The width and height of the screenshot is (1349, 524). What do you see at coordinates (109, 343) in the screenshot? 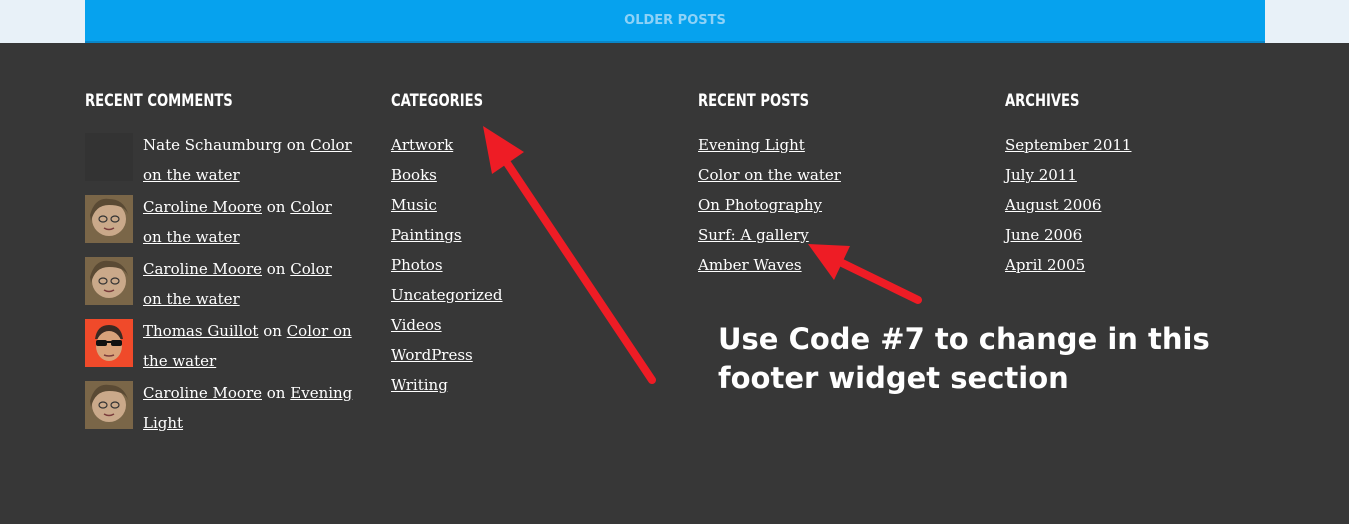
I see `man-sunglasses-avatar` at bounding box center [109, 343].